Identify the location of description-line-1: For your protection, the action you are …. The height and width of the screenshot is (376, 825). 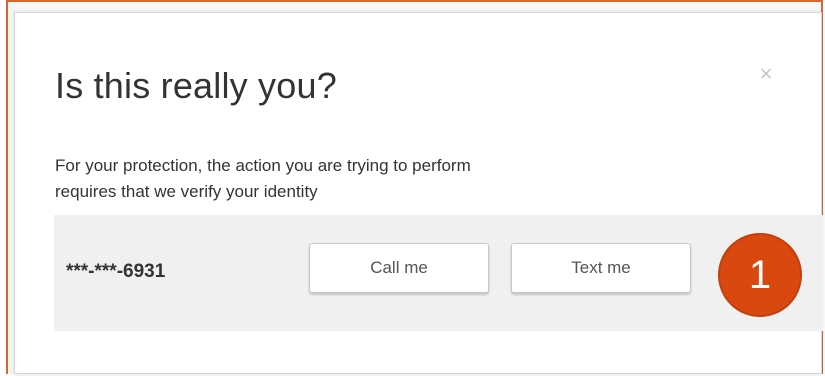
(263, 165).